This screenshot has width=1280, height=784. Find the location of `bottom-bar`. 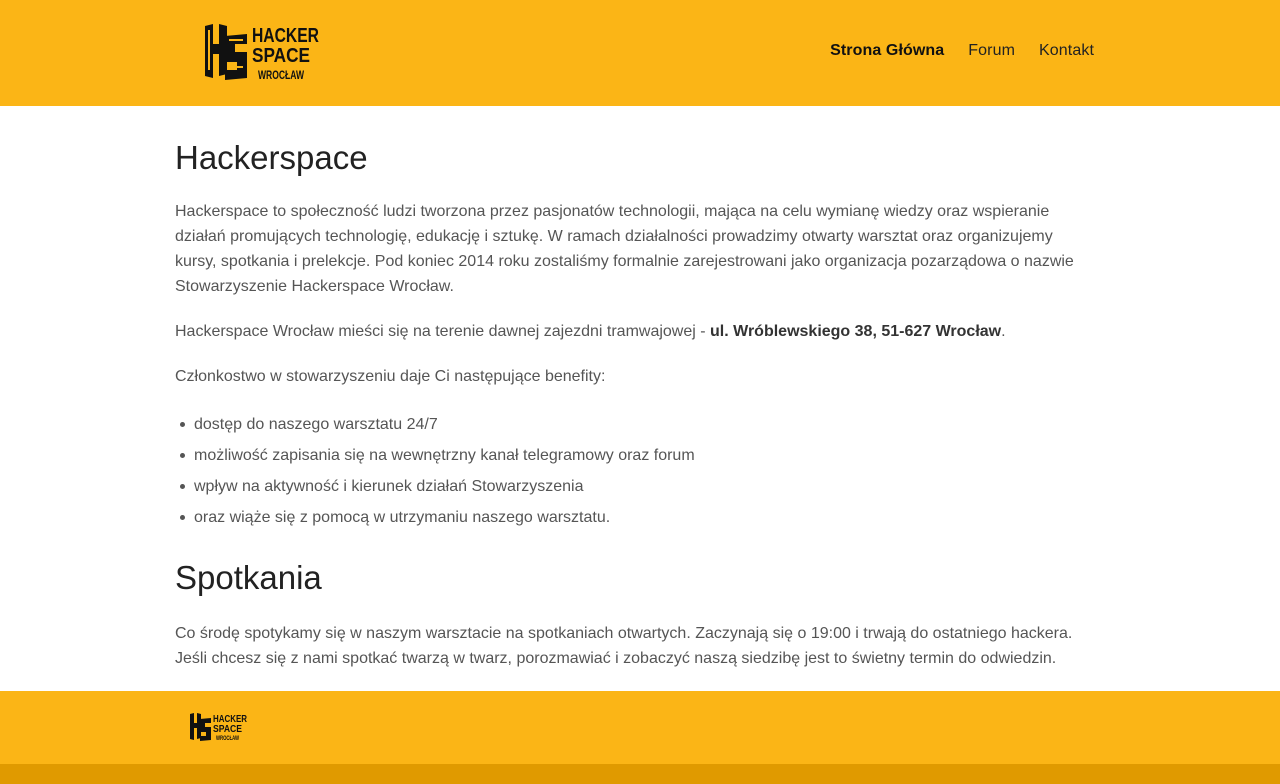

bottom-bar is located at coordinates (640, 774).